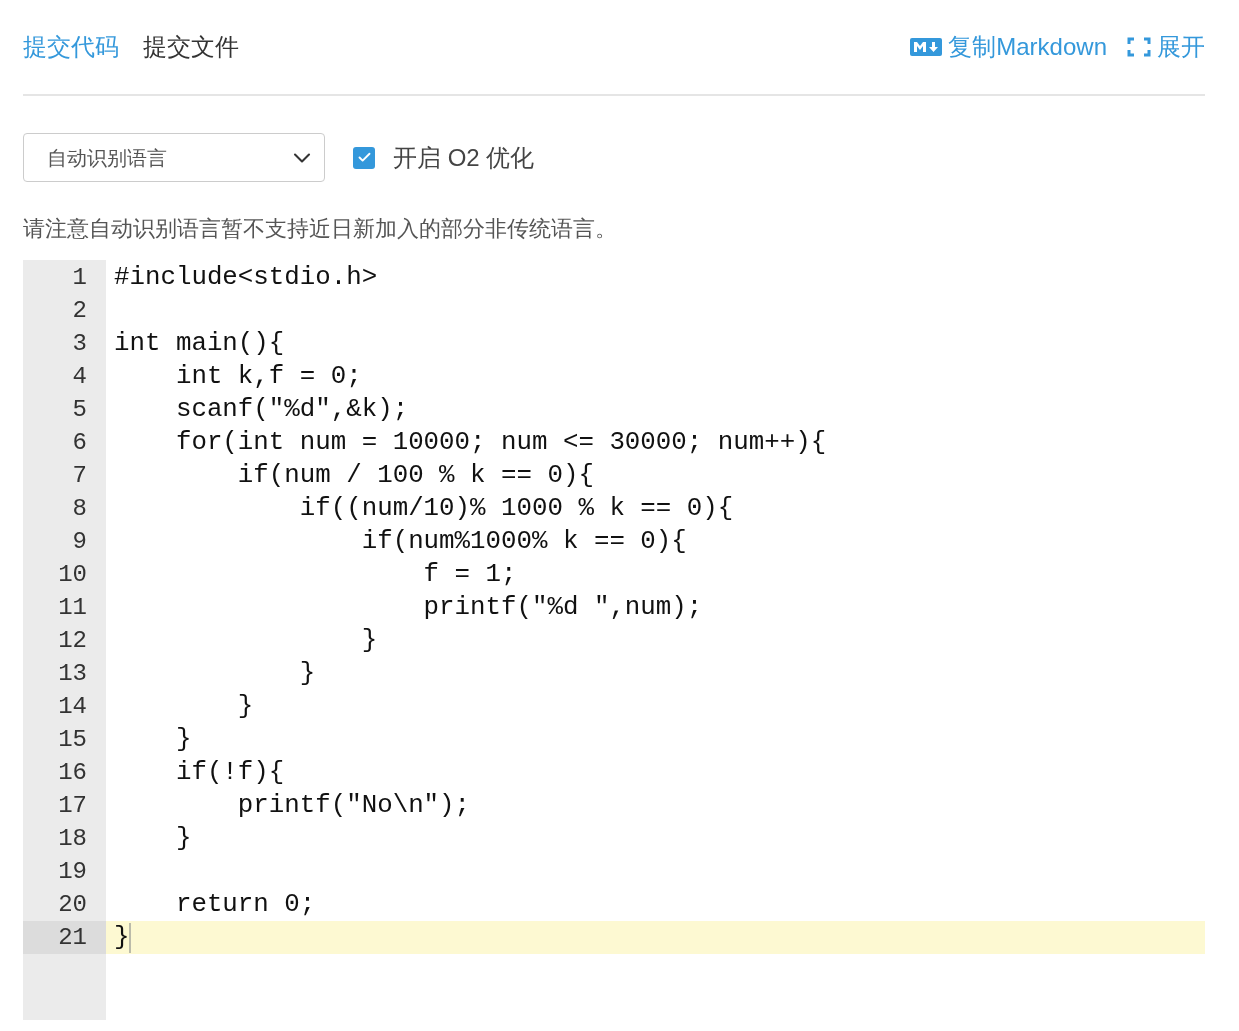 Image resolution: width=1239 pixels, height=1031 pixels. I want to click on code-line: printf("No\n");, so click(353, 806).